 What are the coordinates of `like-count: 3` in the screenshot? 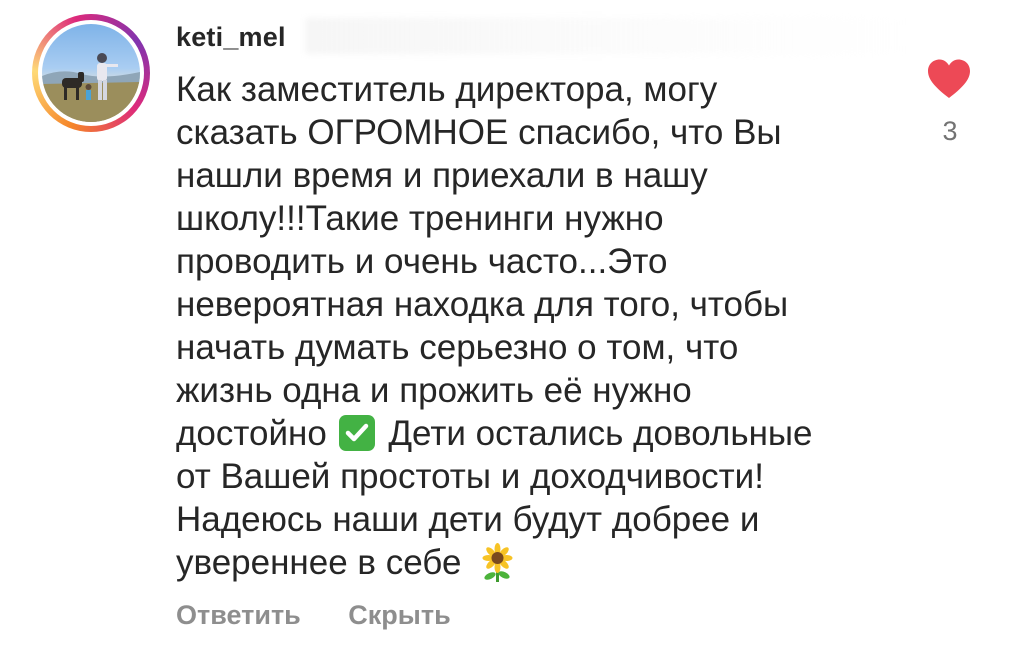 It's located at (950, 131).